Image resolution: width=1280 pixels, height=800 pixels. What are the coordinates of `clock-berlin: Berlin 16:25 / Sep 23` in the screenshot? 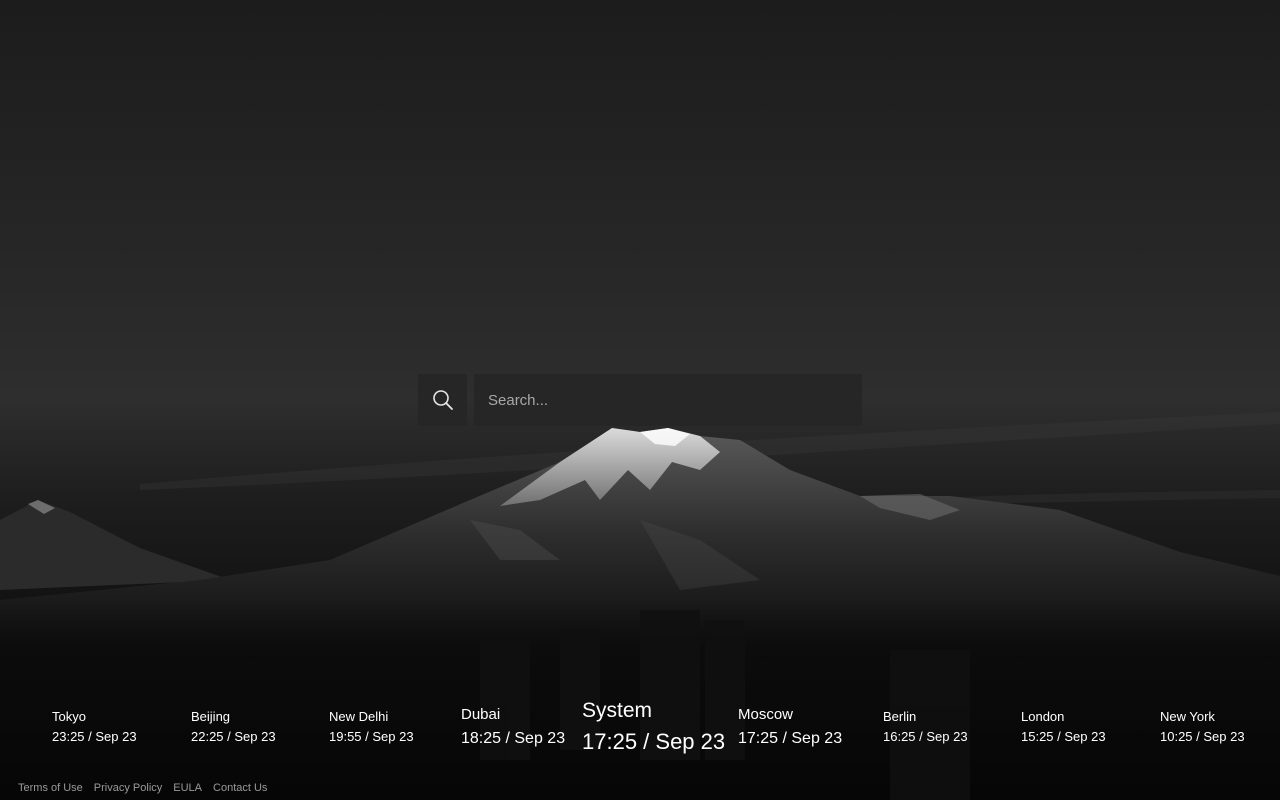 It's located at (925, 726).